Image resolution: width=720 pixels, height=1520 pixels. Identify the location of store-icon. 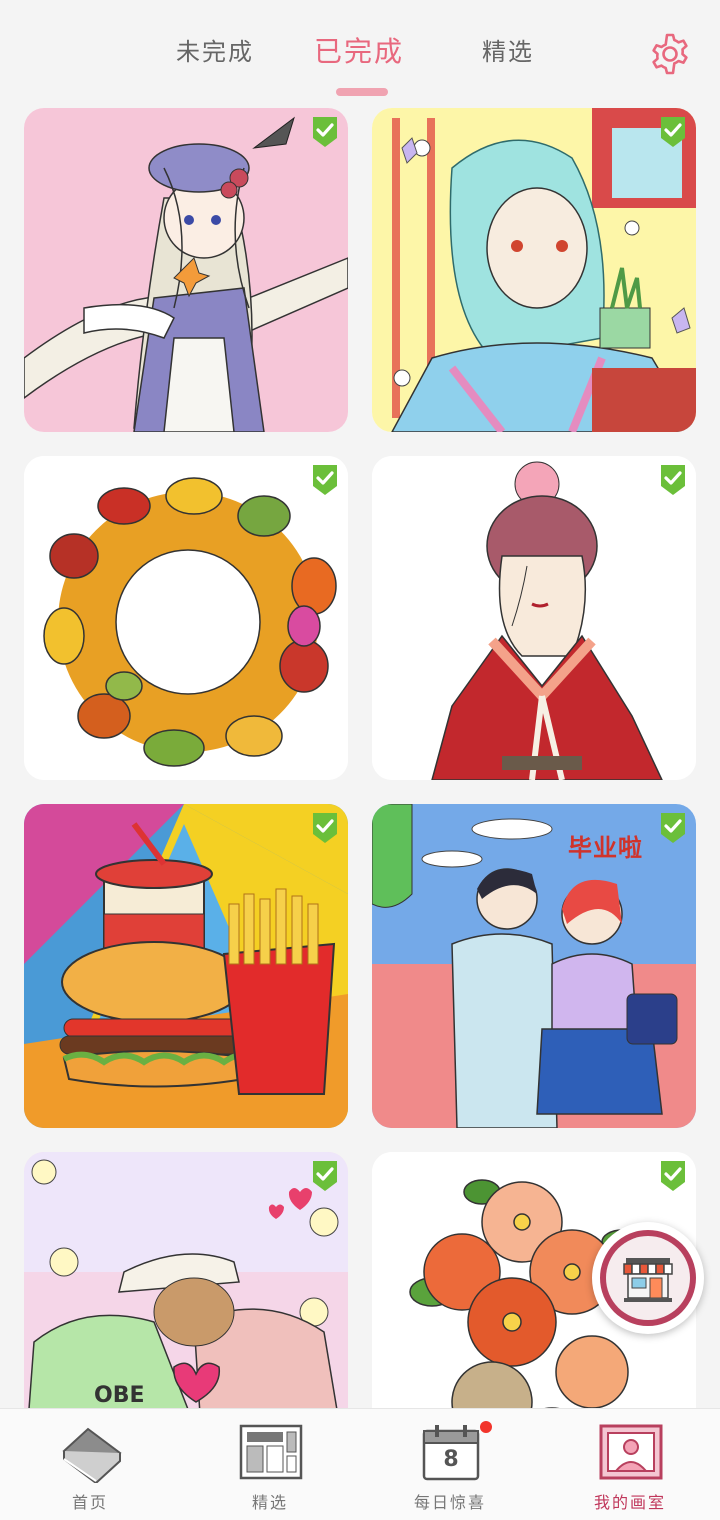
(648, 1280).